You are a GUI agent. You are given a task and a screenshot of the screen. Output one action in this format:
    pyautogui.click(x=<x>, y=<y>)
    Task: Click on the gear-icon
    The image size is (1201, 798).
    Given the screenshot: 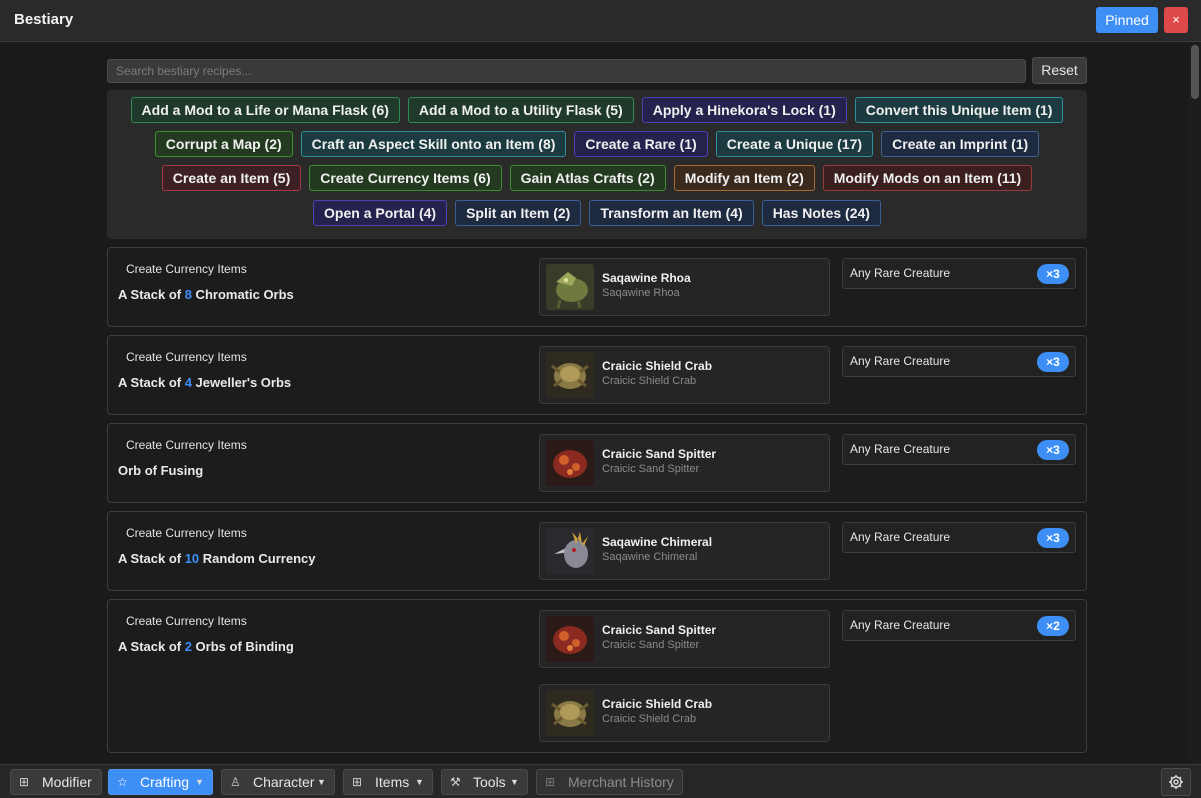 What is the action you would take?
    pyautogui.click(x=1176, y=782)
    